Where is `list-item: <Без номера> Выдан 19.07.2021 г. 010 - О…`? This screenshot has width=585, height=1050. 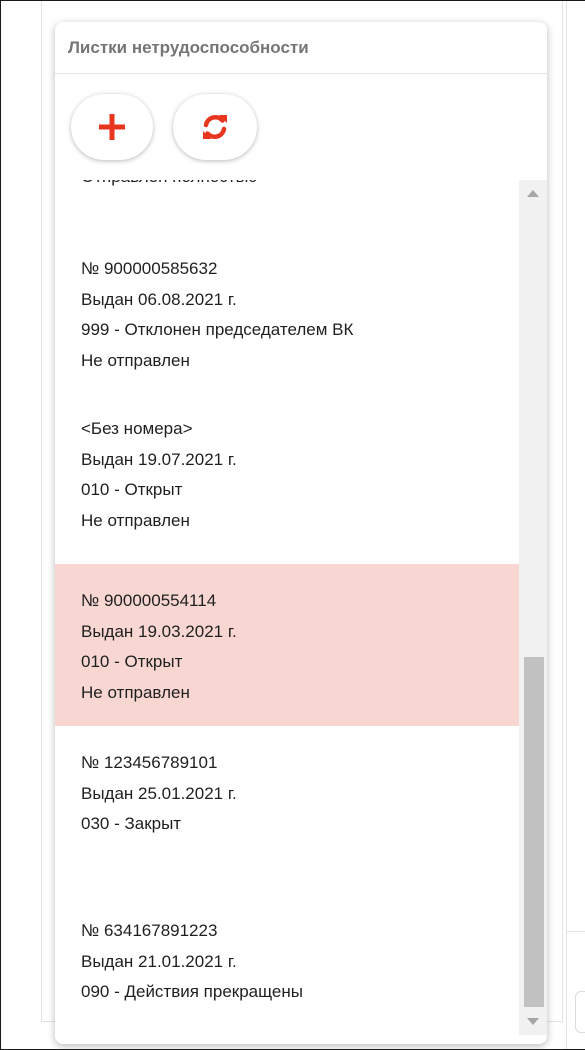 list-item: <Без номера> Выдан 19.07.2021 г. 010 - О… is located at coordinates (287, 483).